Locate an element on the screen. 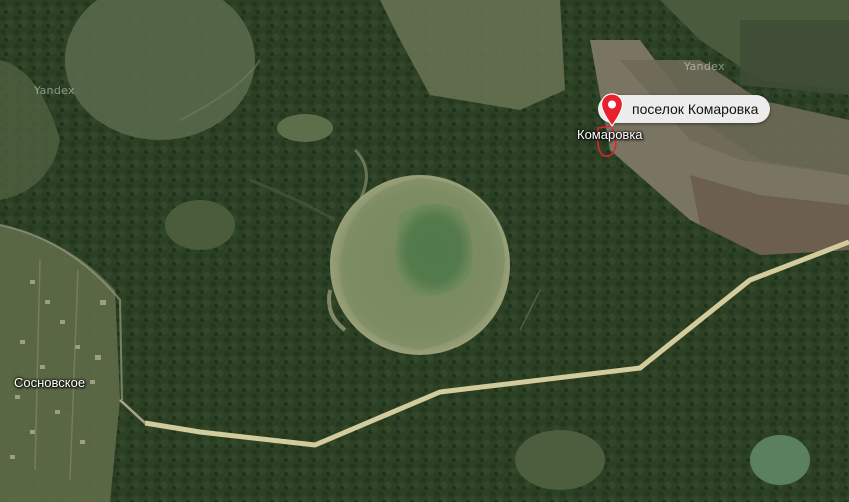 This screenshot has height=502, width=849. location-pin-callout: поселок Комаровка is located at coordinates (684, 110).